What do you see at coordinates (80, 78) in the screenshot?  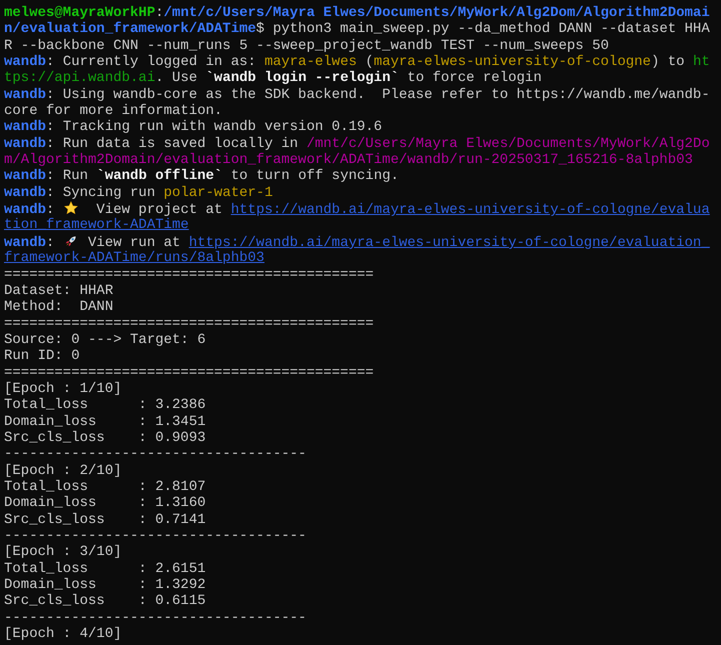 I see `url-text: tps://api.wandb.ai` at bounding box center [80, 78].